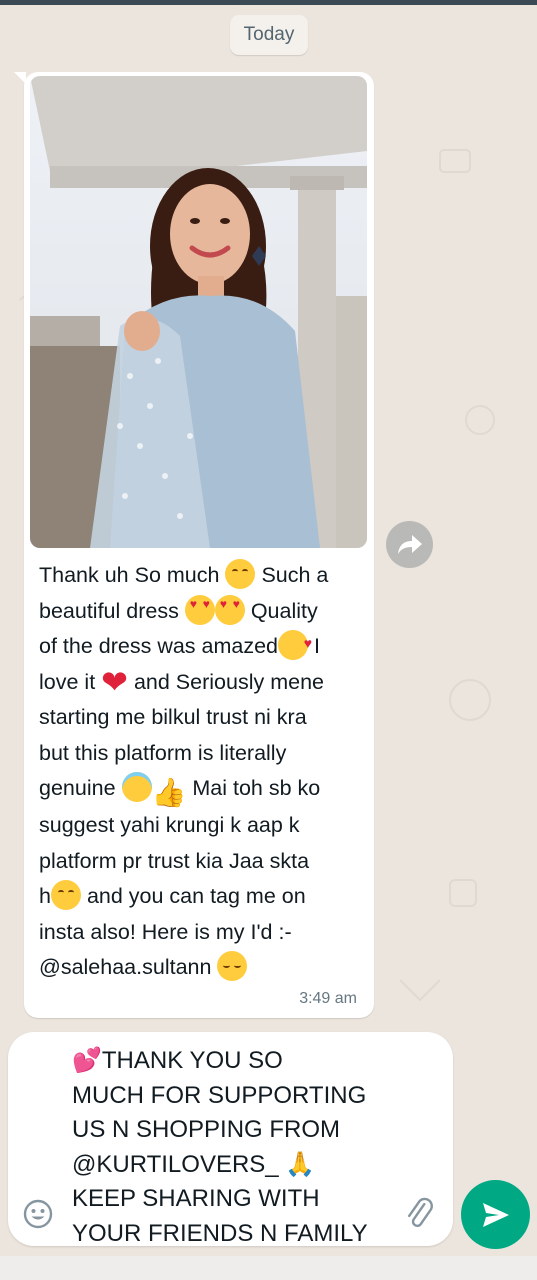  Describe the element at coordinates (109, 610) in the screenshot. I see `text-line: beautiful dress` at that location.